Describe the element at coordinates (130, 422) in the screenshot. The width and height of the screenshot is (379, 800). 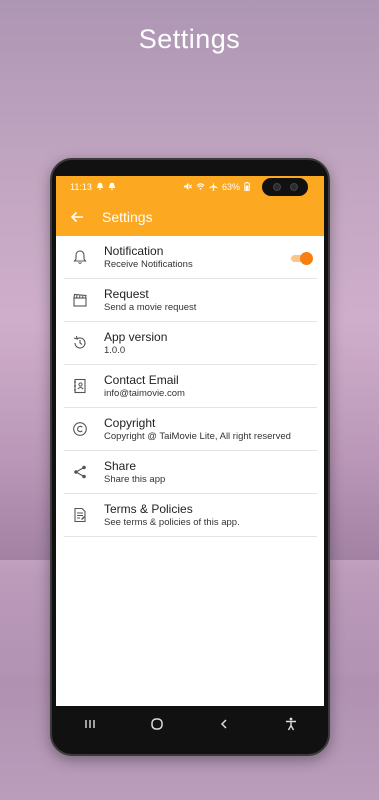
I see `settings-item-title: Copyright` at that location.